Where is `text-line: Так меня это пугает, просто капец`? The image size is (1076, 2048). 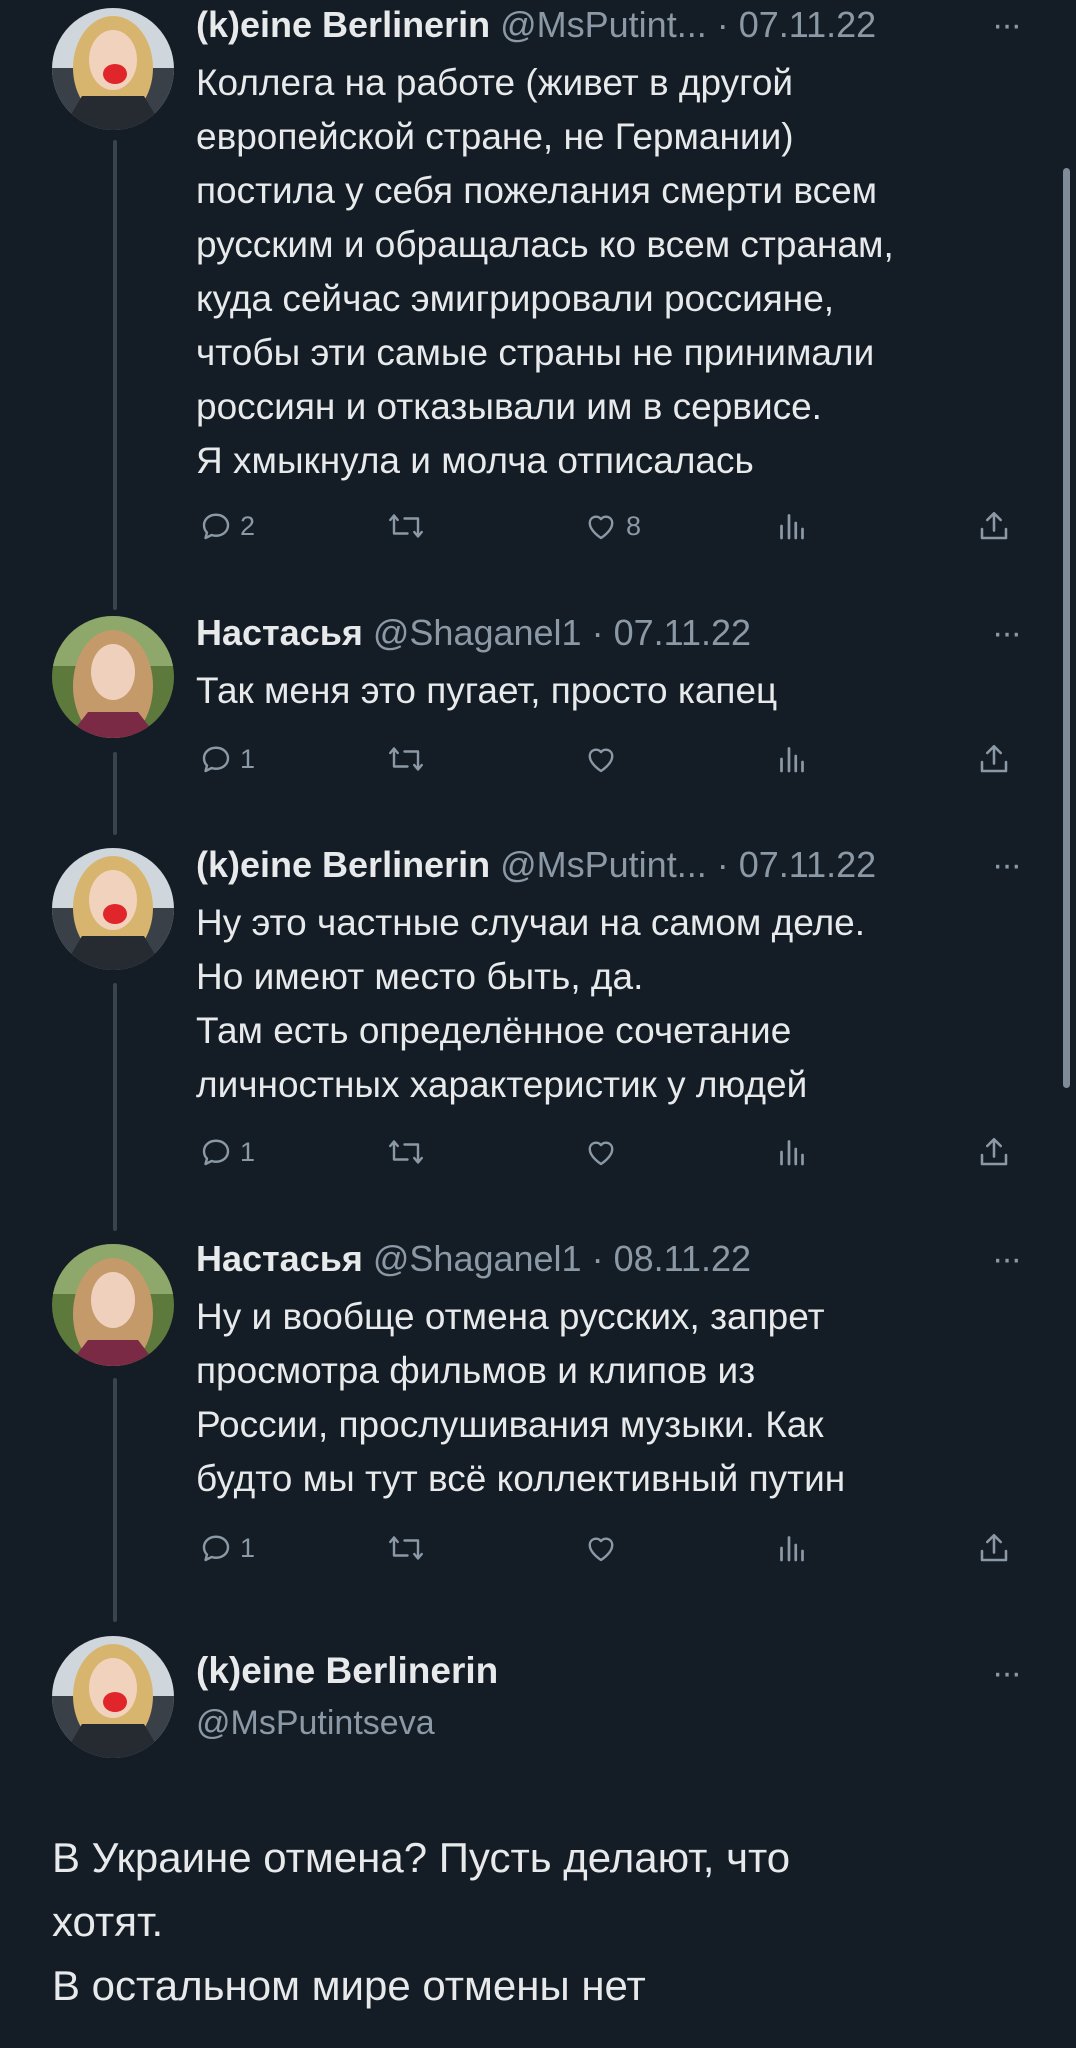
text-line: Так меня это пугает, просто капец is located at coordinates (487, 690).